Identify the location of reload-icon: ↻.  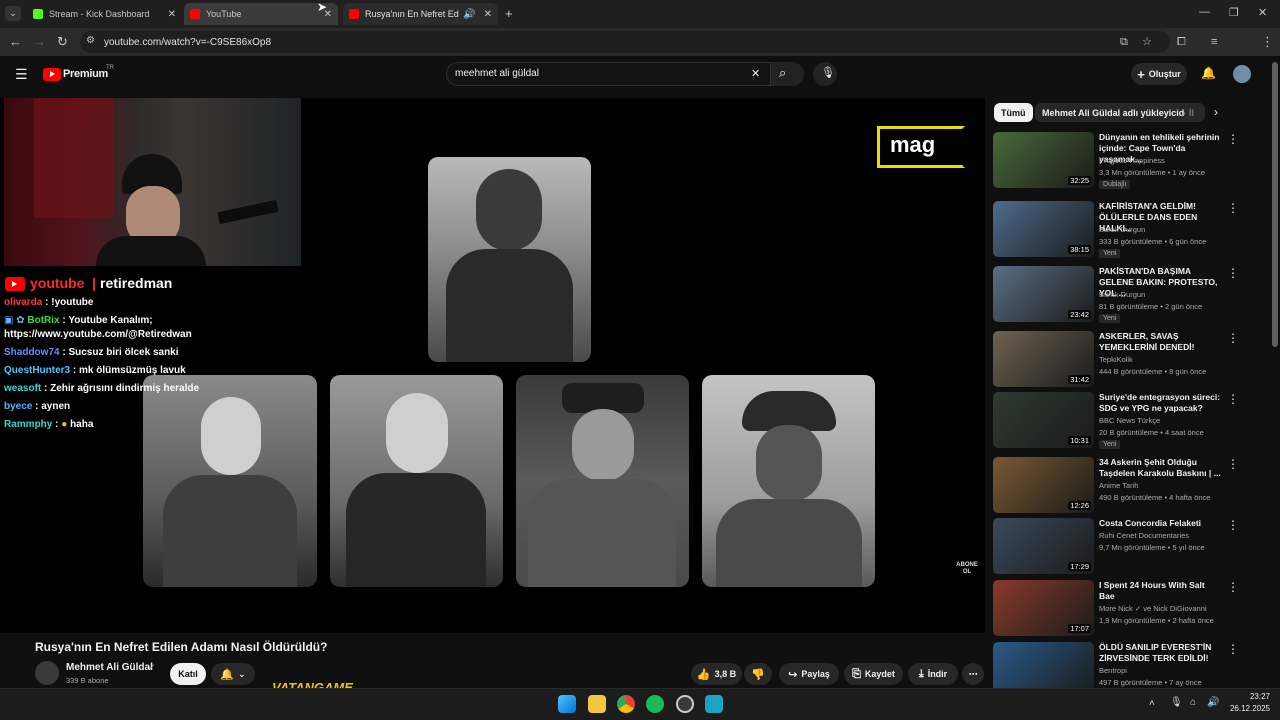
(62, 42).